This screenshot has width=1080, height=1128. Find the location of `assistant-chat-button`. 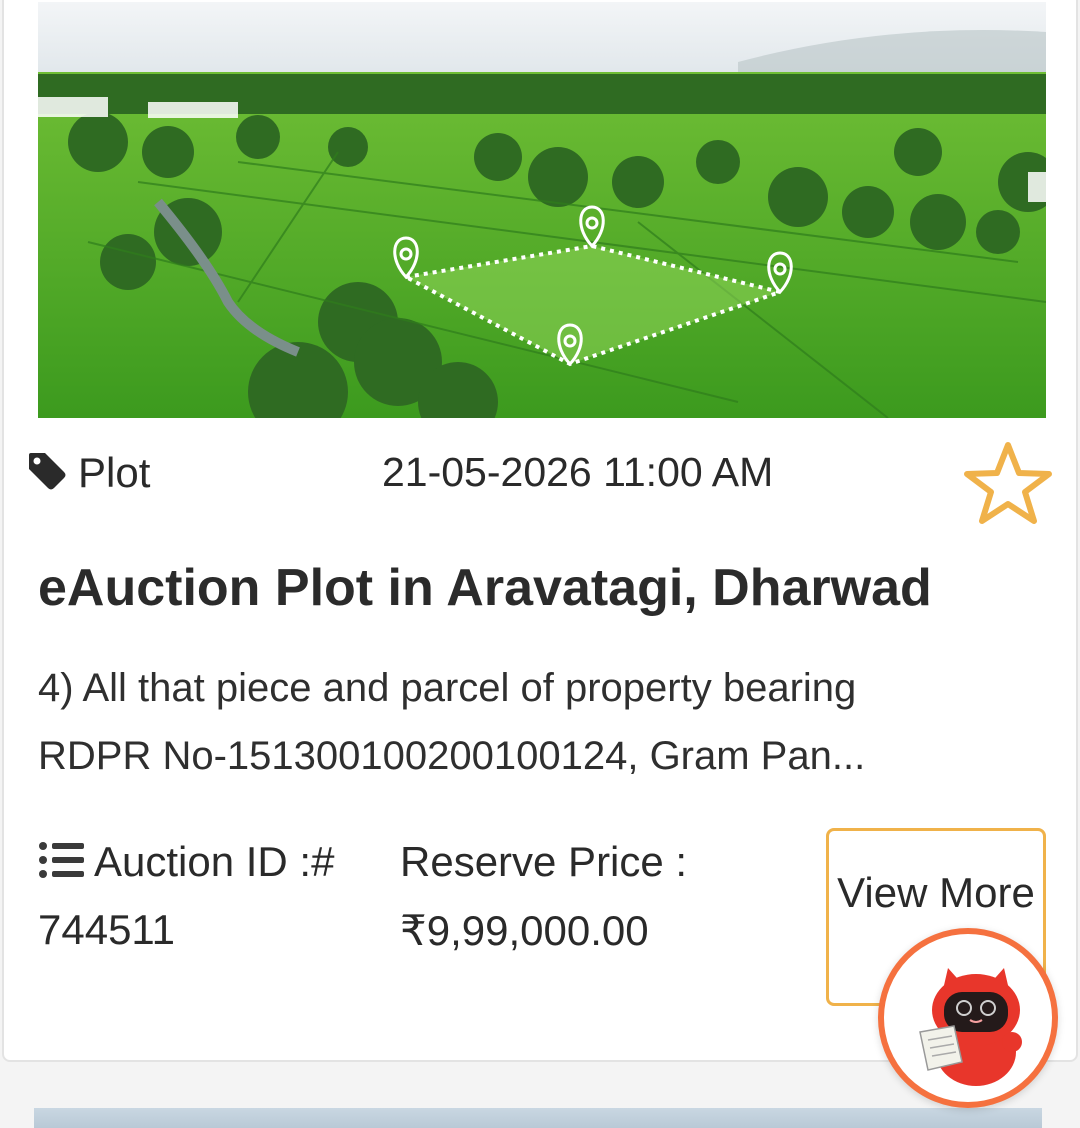

assistant-chat-button is located at coordinates (968, 1018).